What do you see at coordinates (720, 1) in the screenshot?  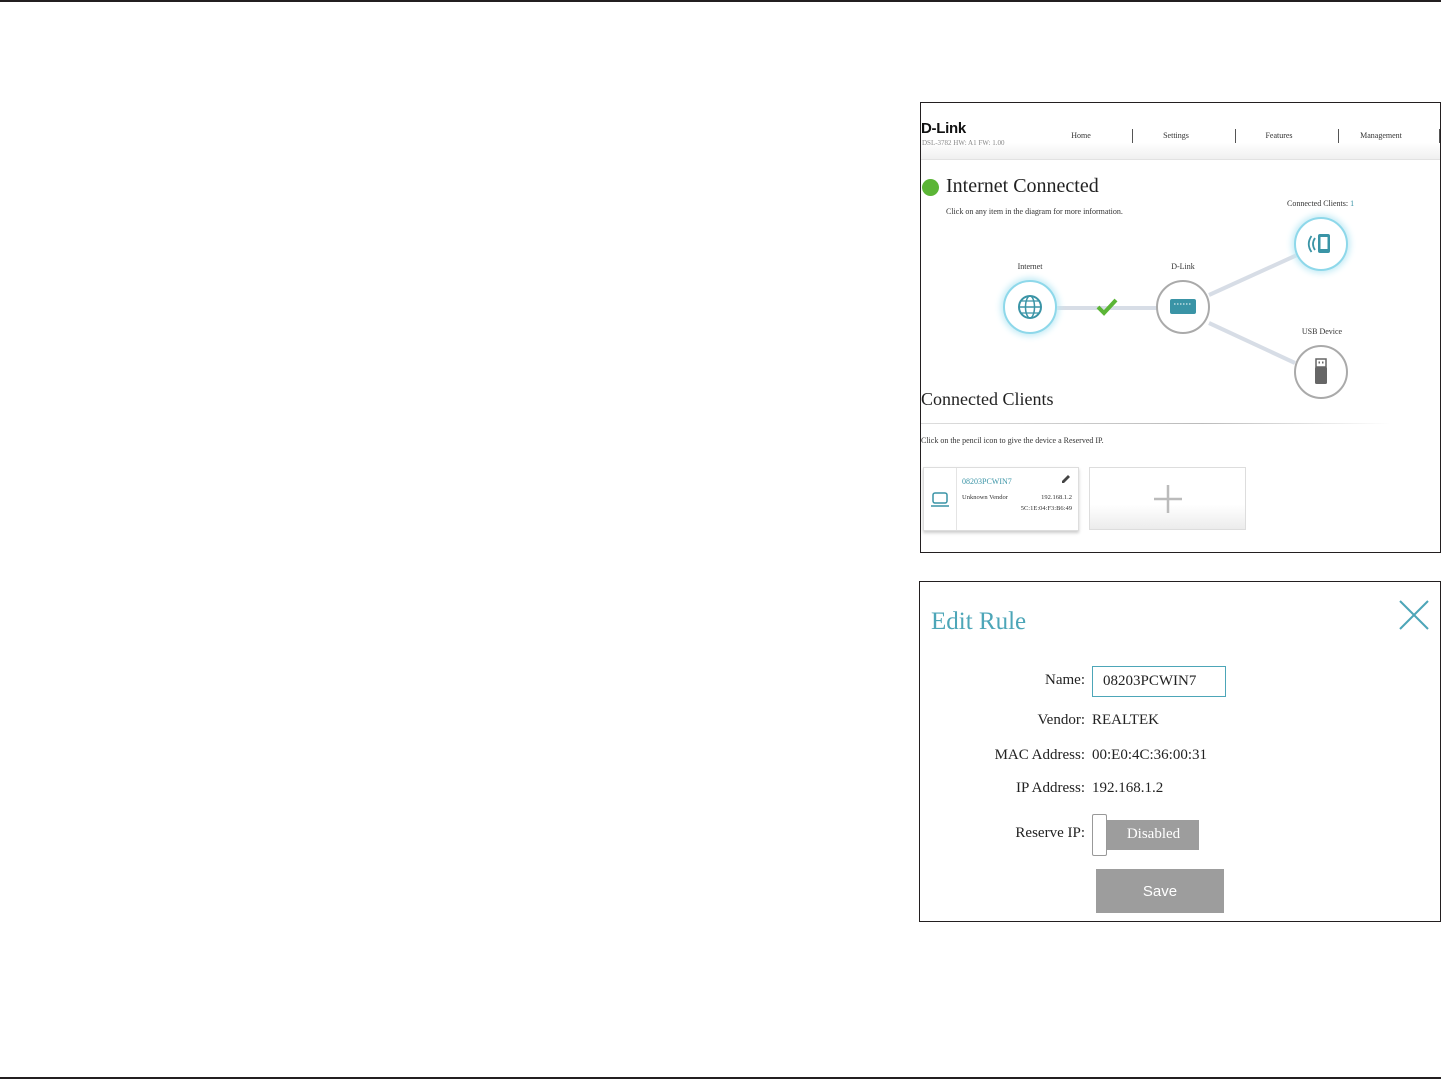 I see `page-top-rule` at bounding box center [720, 1].